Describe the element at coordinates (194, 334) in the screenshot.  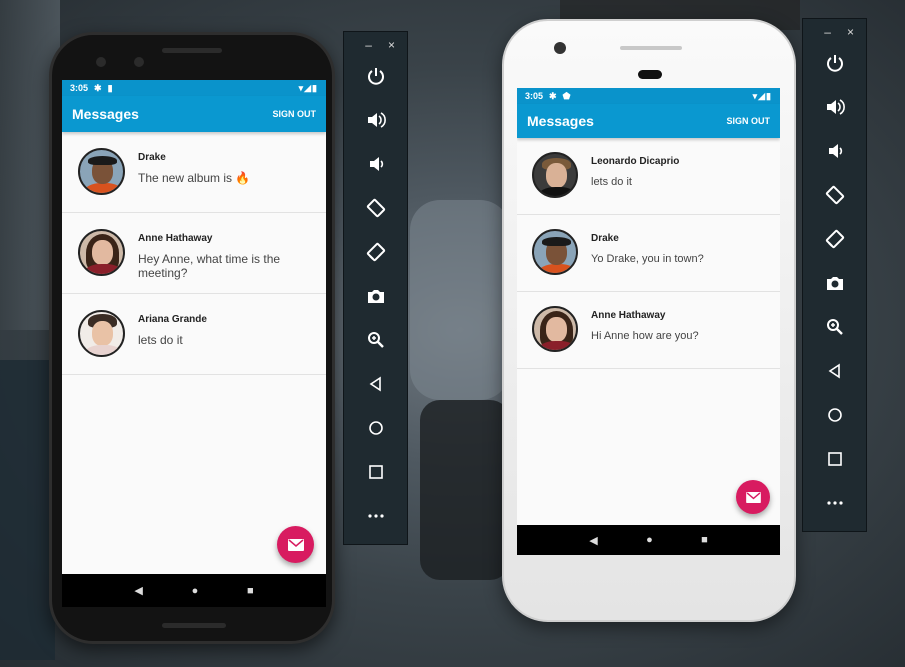
I see `message-item: Ariana Grande lets do it` at that location.